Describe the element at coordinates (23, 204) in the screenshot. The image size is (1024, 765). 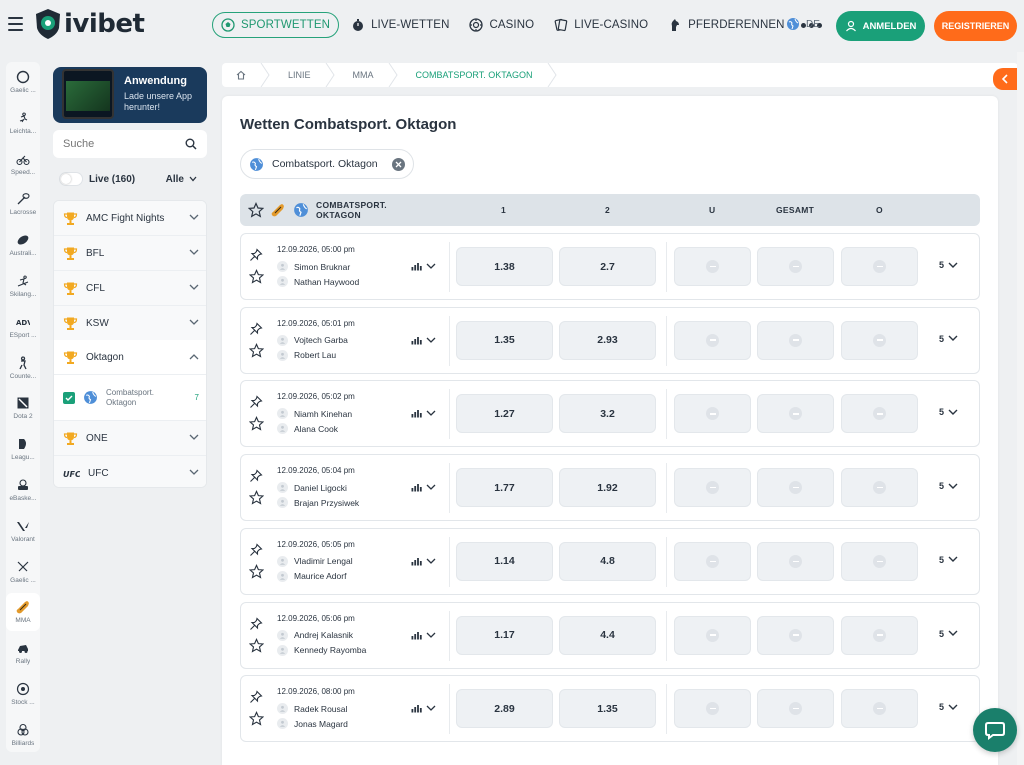
I see `sport-rail-item: Lacrosse` at that location.